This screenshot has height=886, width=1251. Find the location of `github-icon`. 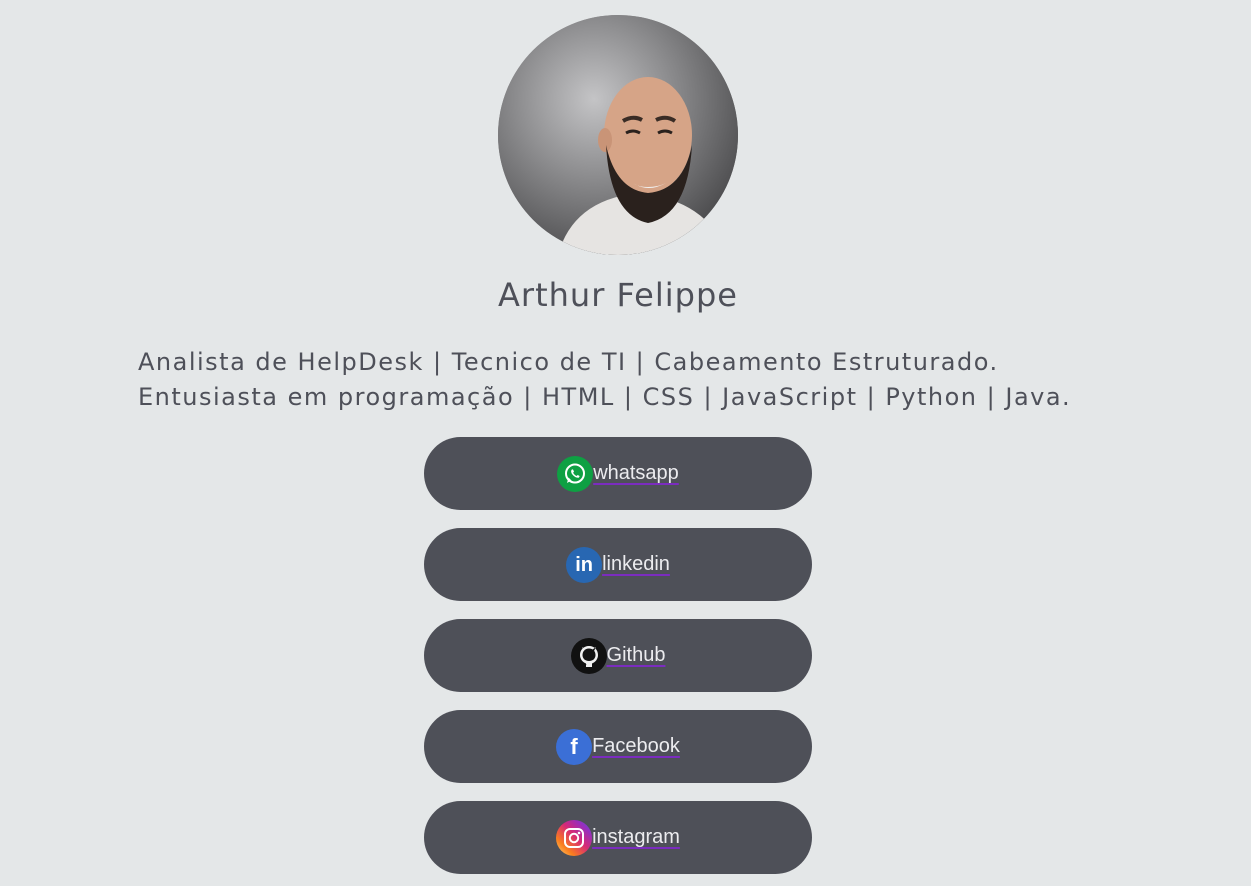

github-icon is located at coordinates (588, 655).